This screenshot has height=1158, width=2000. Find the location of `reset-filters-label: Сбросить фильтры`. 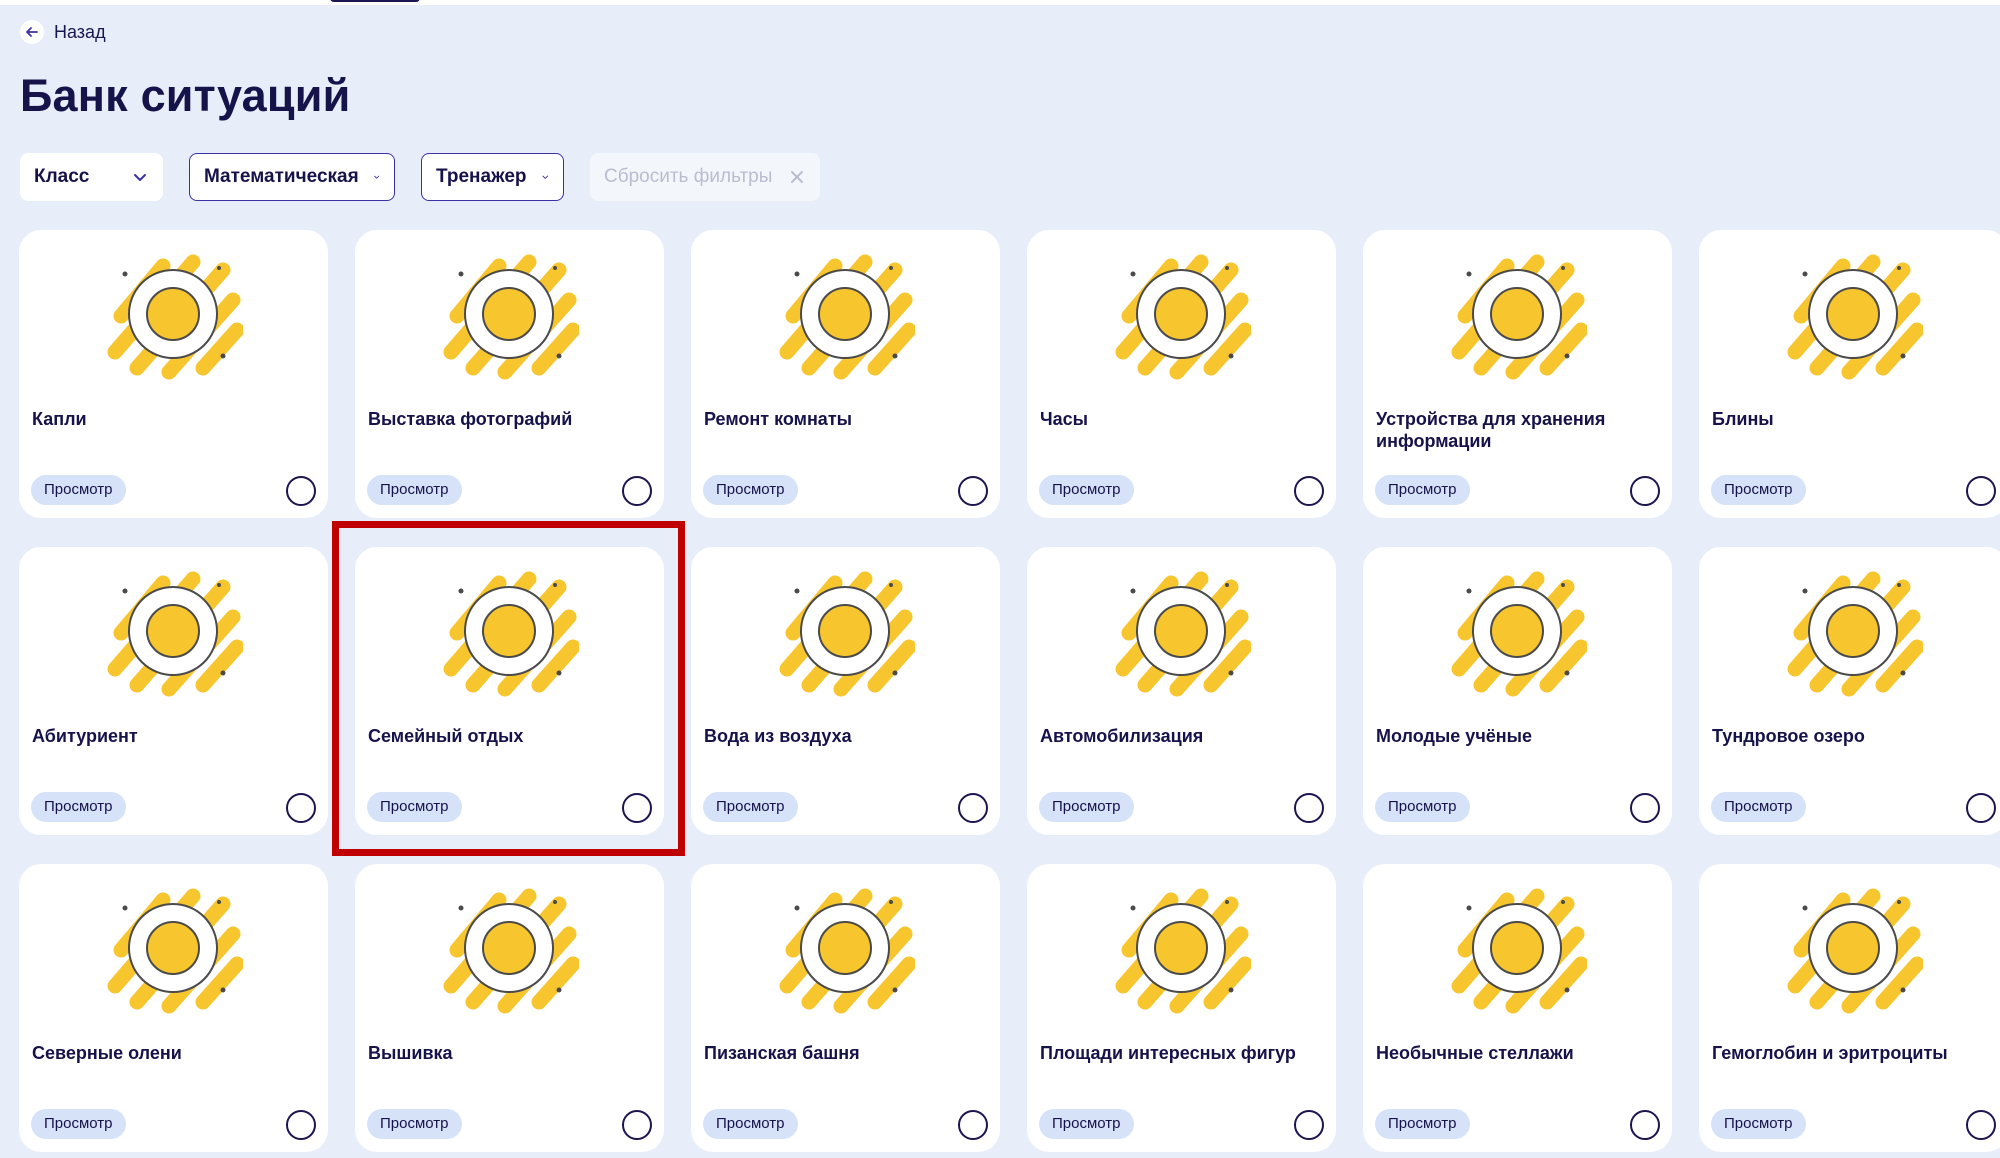

reset-filters-label: Сбросить фильтры is located at coordinates (688, 176).